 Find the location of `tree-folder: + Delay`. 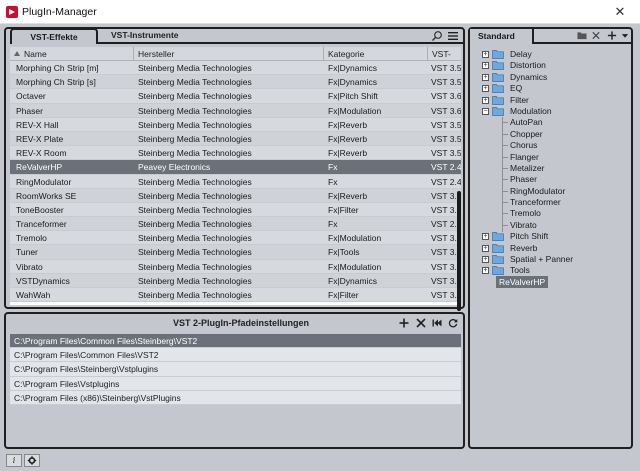

tree-folder: + Delay is located at coordinates (550, 54).